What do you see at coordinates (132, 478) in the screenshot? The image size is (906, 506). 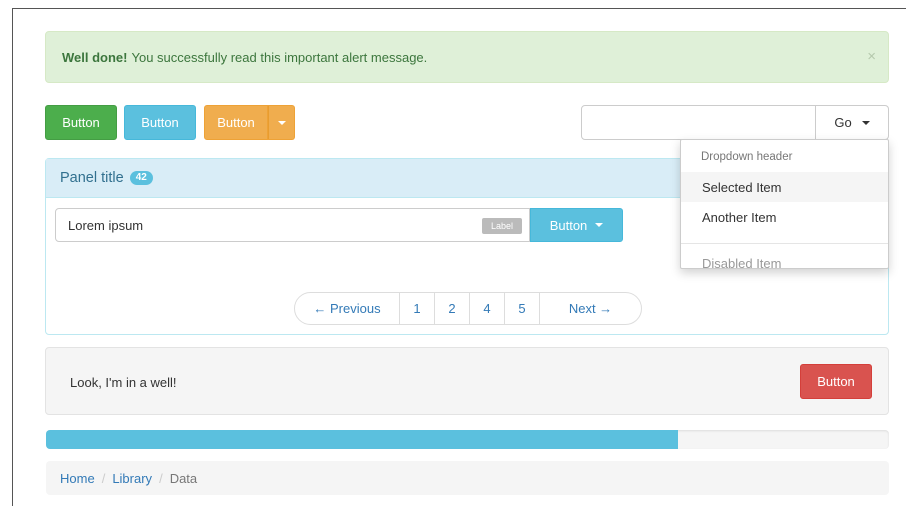 I see `breadcrumb-library: Library` at bounding box center [132, 478].